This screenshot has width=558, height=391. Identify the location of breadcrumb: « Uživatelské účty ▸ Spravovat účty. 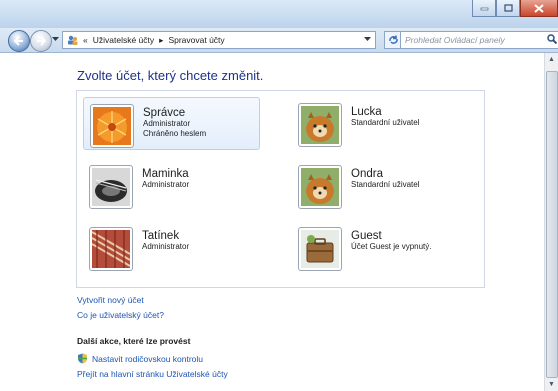
(219, 40).